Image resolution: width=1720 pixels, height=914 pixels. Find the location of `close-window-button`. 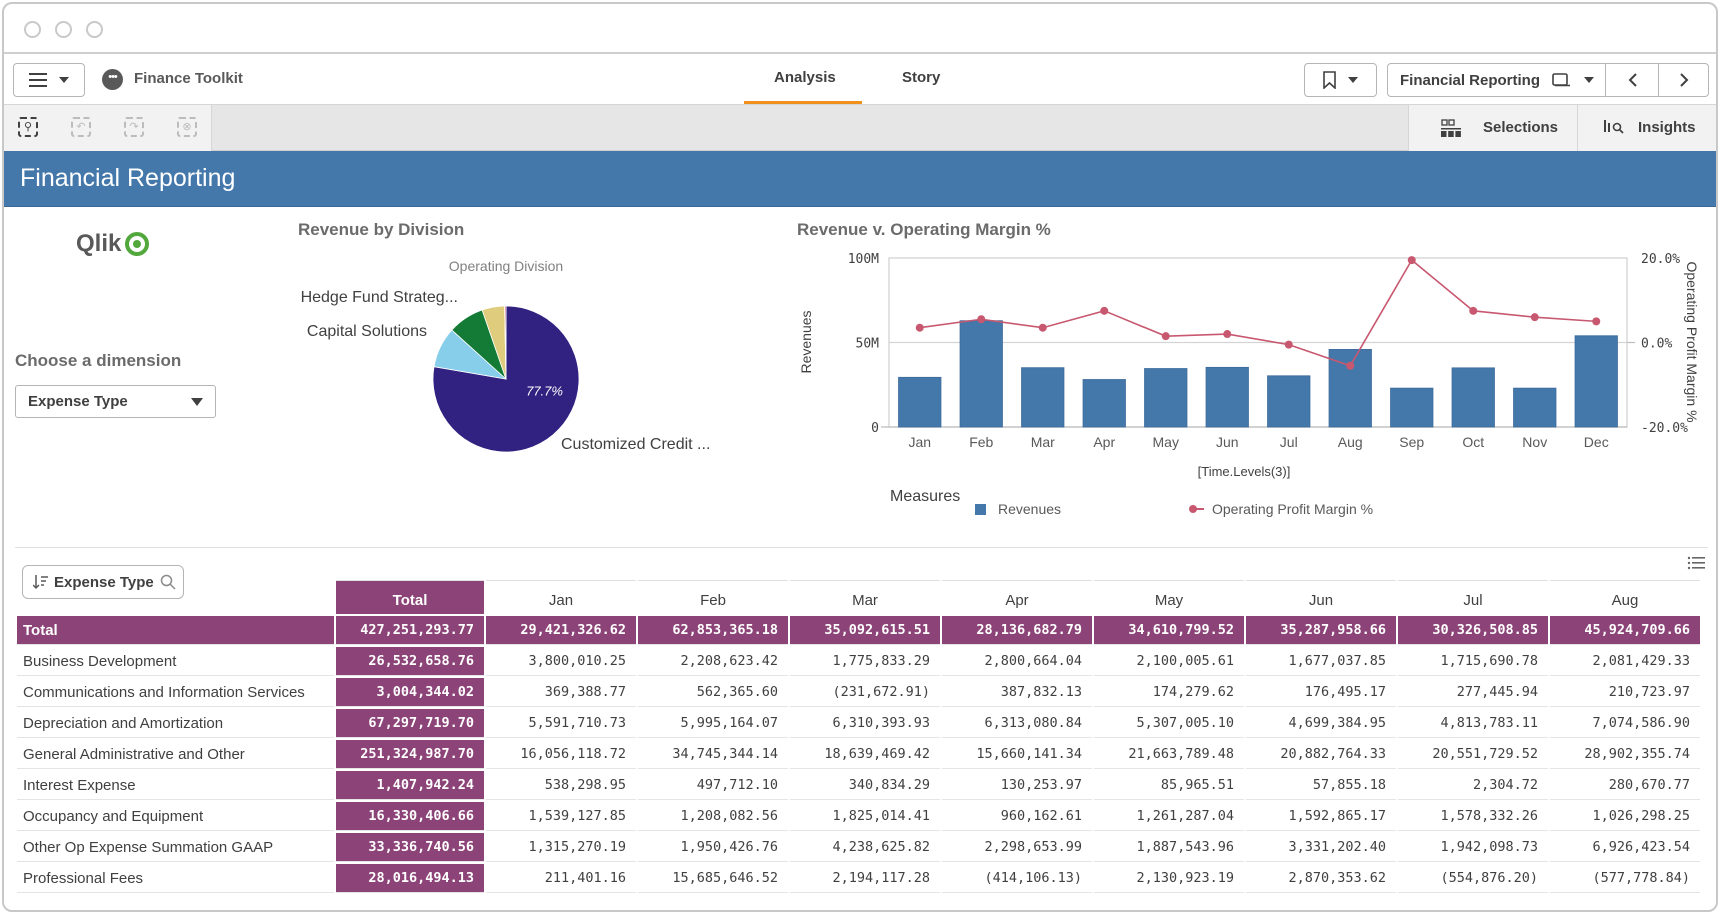

close-window-button is located at coordinates (32, 29).